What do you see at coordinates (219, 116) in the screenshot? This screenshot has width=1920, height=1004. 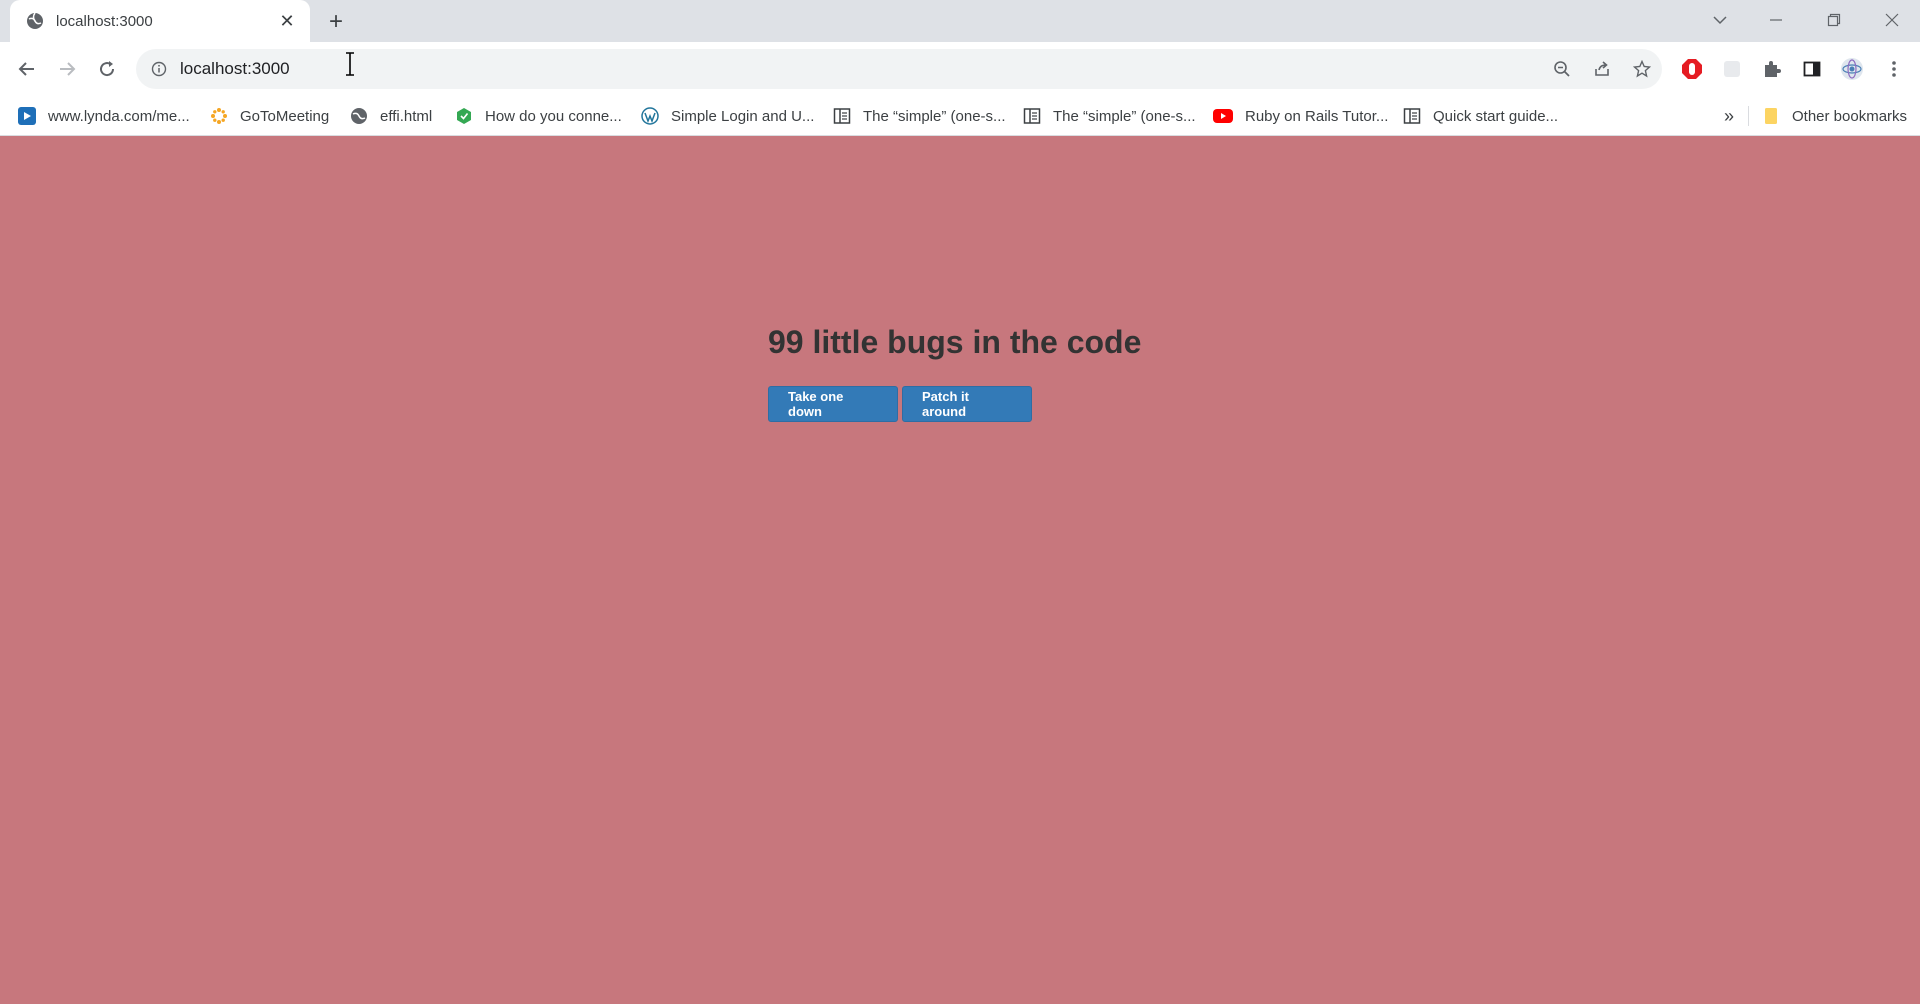 I see `gotomeeting-icon` at bounding box center [219, 116].